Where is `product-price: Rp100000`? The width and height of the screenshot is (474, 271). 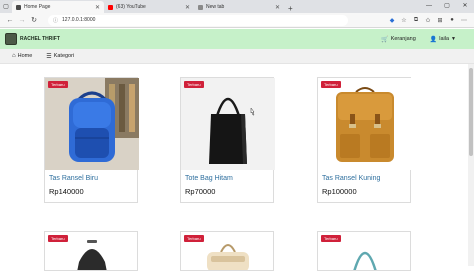
product-price: Rp100000 is located at coordinates (339, 191).